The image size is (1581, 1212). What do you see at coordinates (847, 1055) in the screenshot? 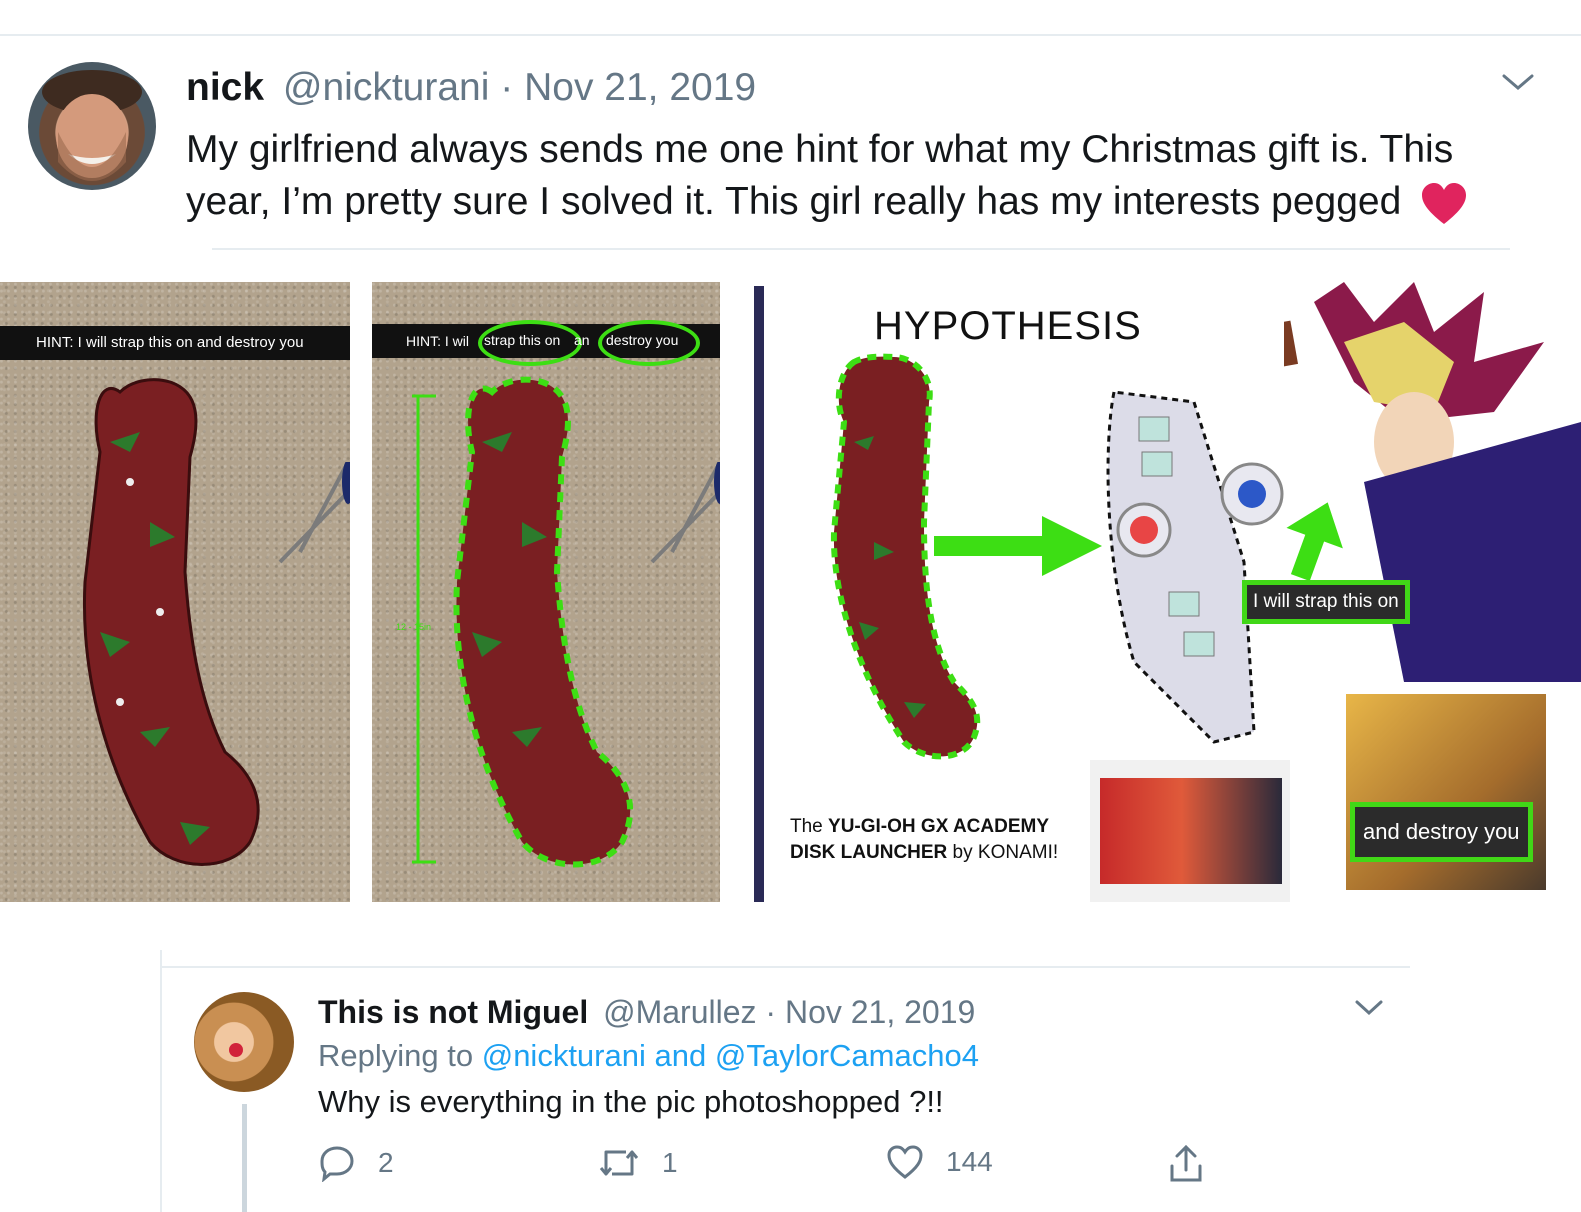
I see `replying-user-2: @TaylorCamacho4` at bounding box center [847, 1055].